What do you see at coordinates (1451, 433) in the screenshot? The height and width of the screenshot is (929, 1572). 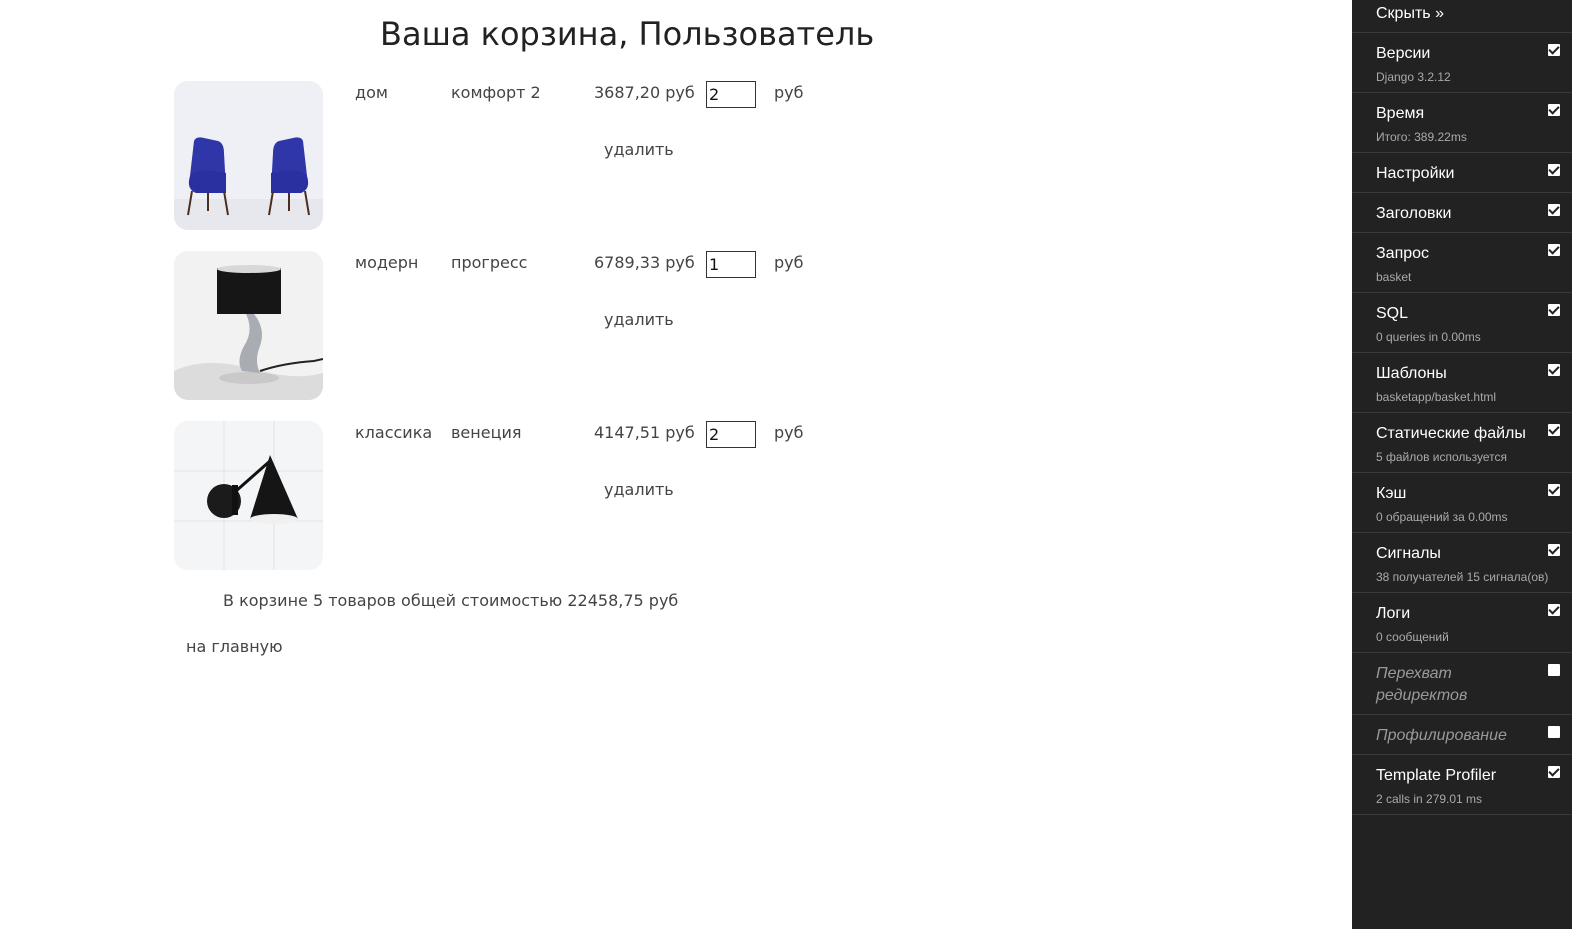 I see `panel-title: Статические файлы` at bounding box center [1451, 433].